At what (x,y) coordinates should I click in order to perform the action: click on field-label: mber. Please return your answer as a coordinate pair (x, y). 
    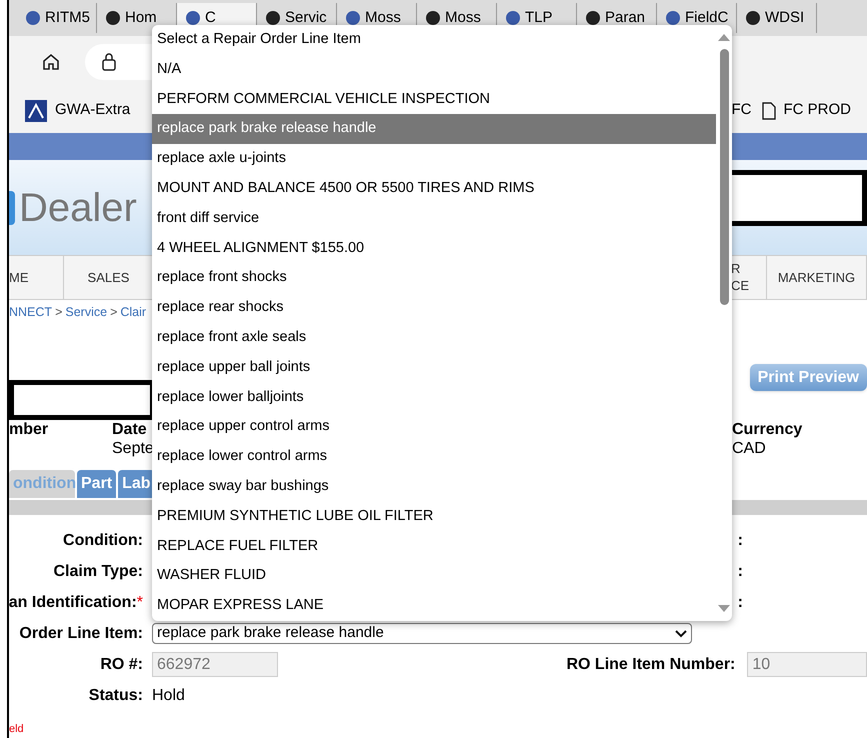
    Looking at the image, I should click on (28, 429).